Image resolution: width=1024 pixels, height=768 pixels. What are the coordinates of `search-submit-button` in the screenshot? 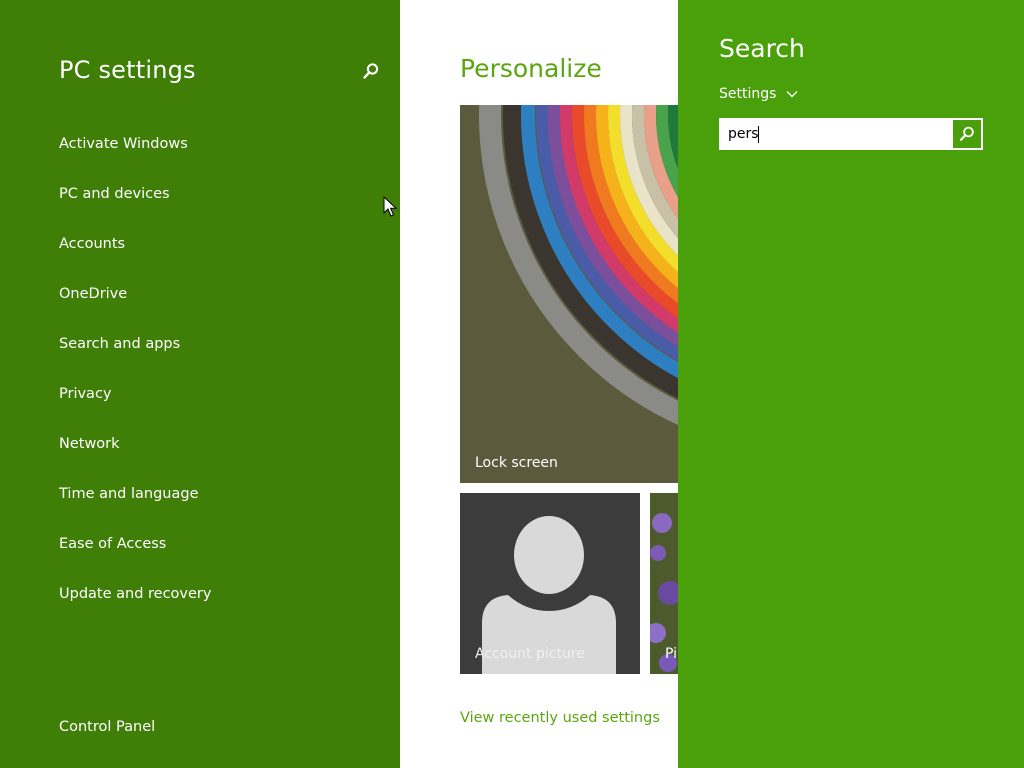 It's located at (967, 134).